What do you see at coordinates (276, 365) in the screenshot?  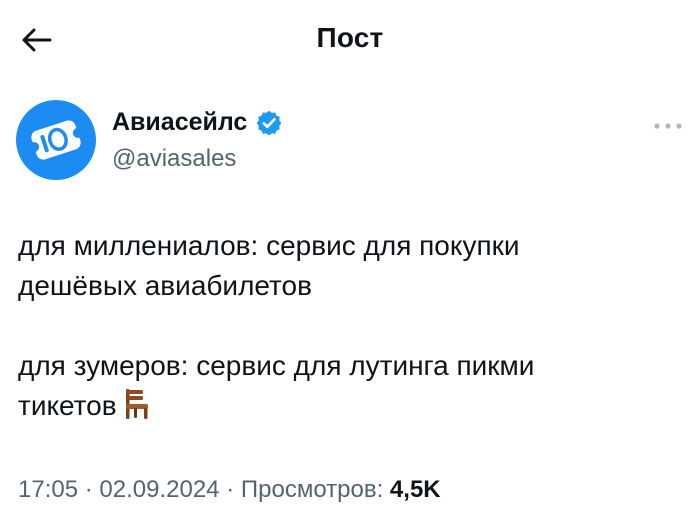 I see `post-line: для зумеров: сервис для лутинга пикми` at bounding box center [276, 365].